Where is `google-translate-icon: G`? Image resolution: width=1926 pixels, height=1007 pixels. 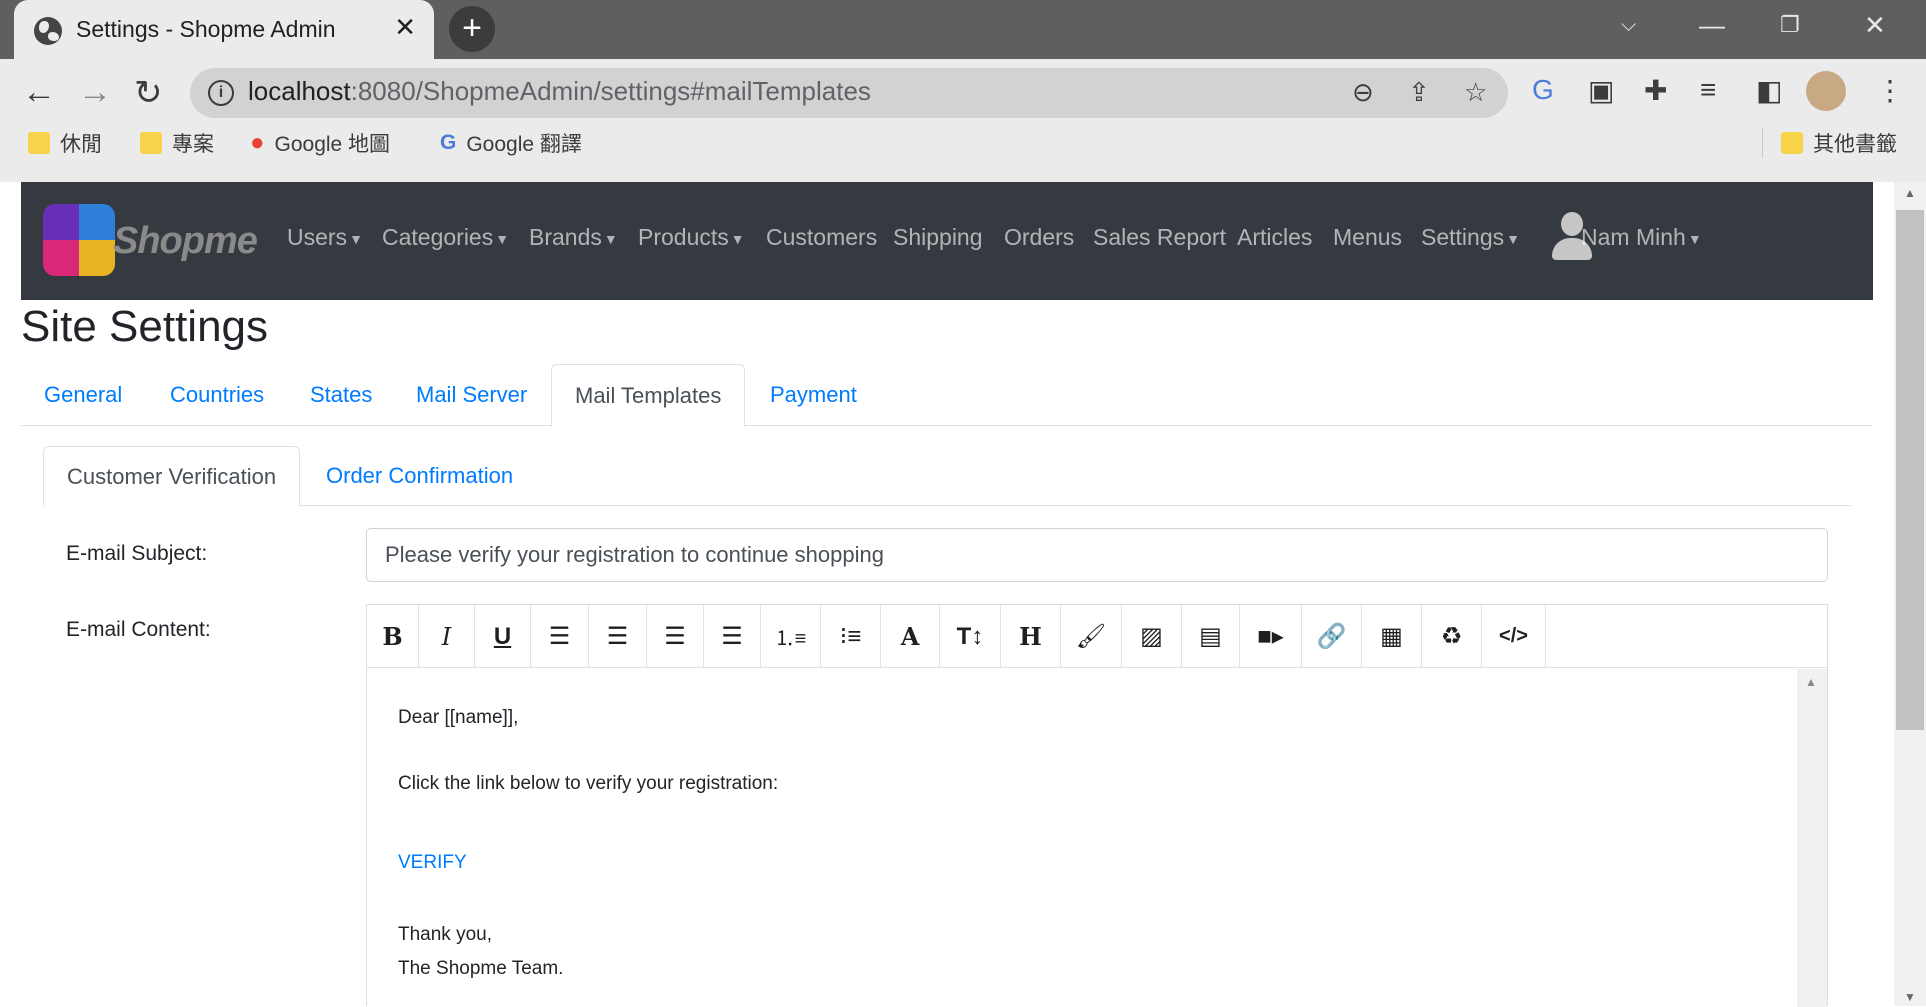
google-translate-icon: G is located at coordinates (1543, 90).